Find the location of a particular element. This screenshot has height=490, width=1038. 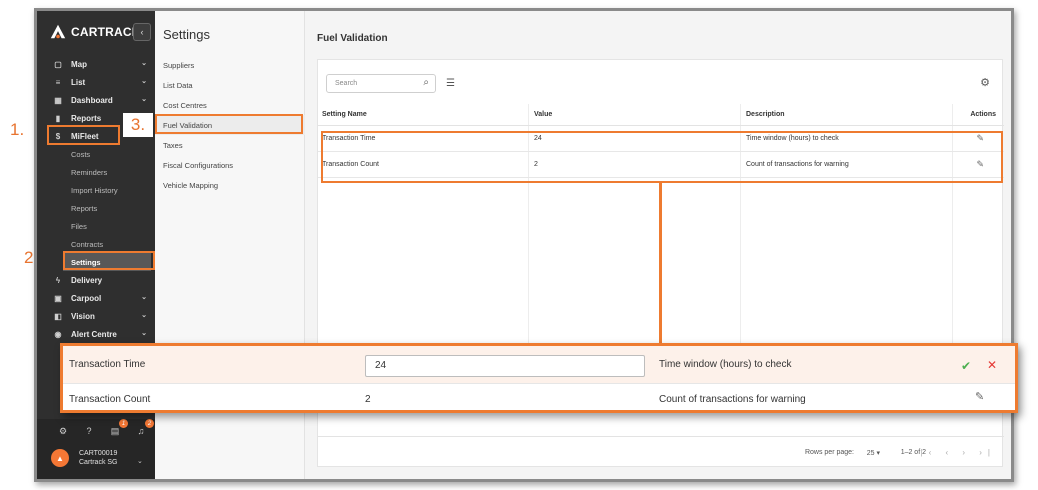

camera-icon: ◧ is located at coordinates (58, 316).